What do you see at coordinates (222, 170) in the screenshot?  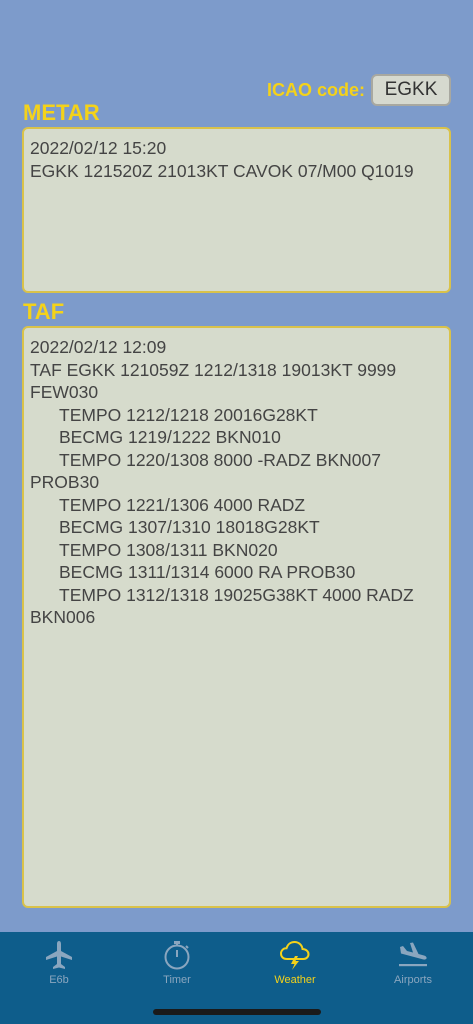 I see `metar-line: EGKK 121520Z 21013KT CAVOK 07/M00 Q1019` at bounding box center [222, 170].